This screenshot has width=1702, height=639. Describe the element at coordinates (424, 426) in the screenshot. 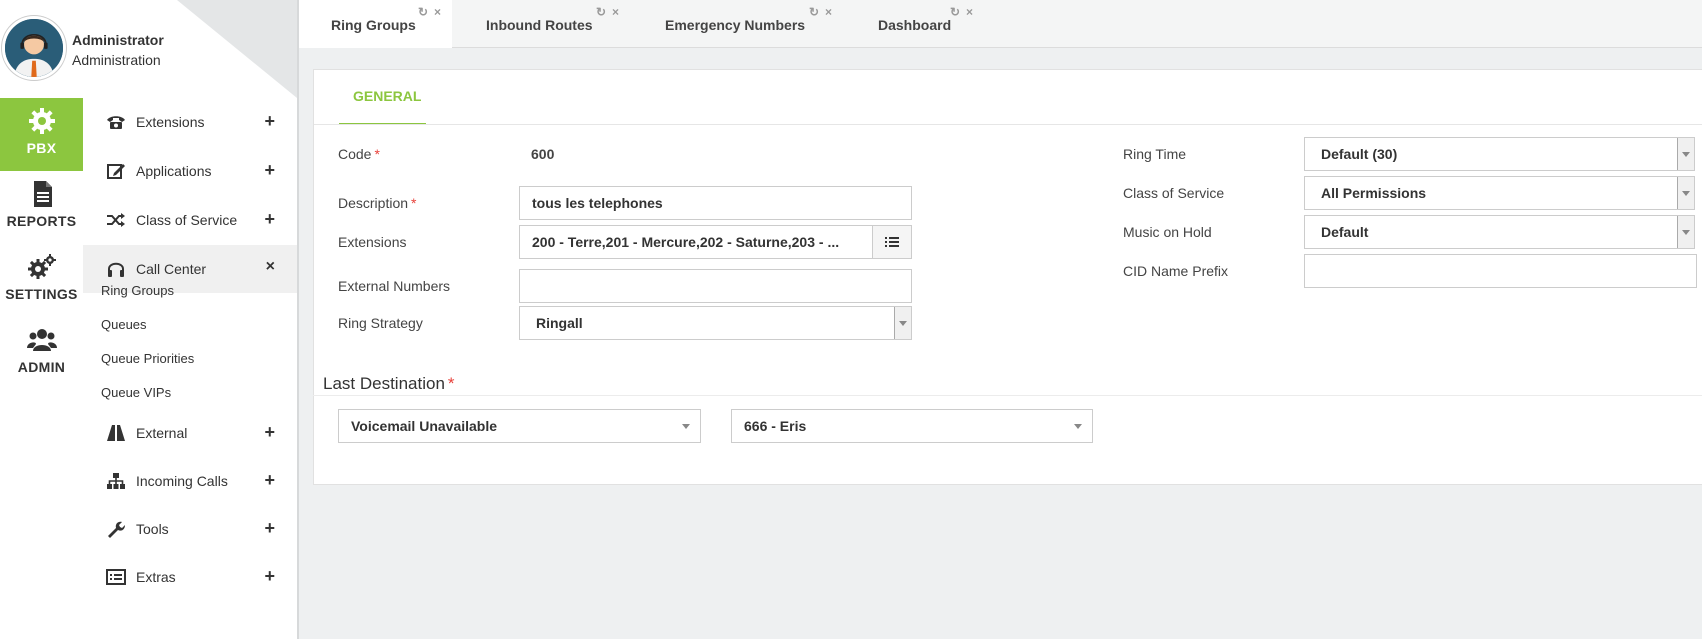

I see `destination-type-value: Voicemail Unavailable` at that location.